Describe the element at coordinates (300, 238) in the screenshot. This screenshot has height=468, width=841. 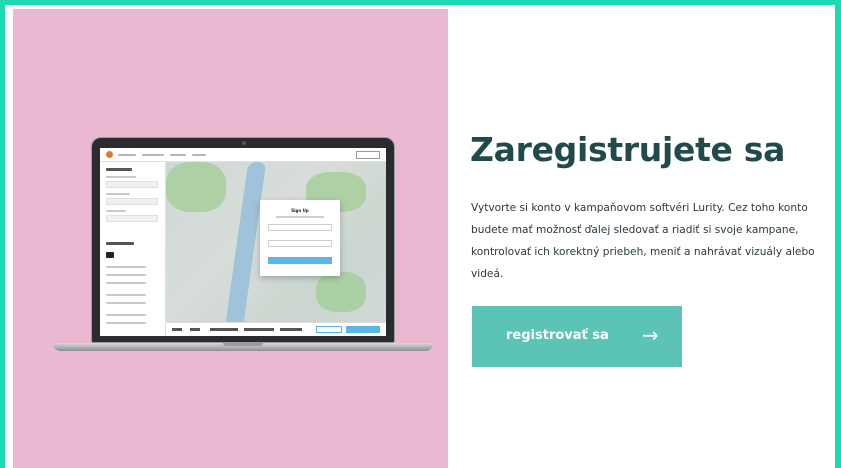
I see `signup-dialog: Sign Up` at that location.